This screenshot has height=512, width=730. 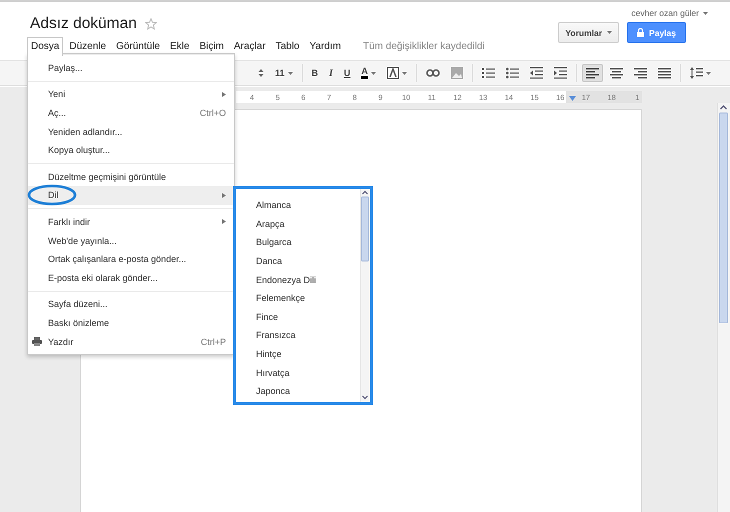 I want to click on language-item: Endonezya Dili, so click(x=298, y=279).